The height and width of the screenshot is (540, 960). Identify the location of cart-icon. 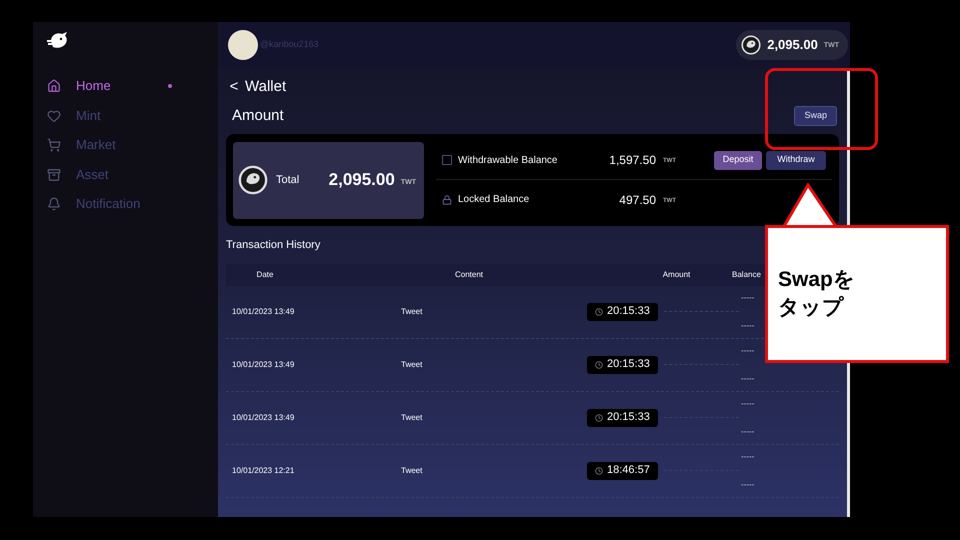
(54, 145).